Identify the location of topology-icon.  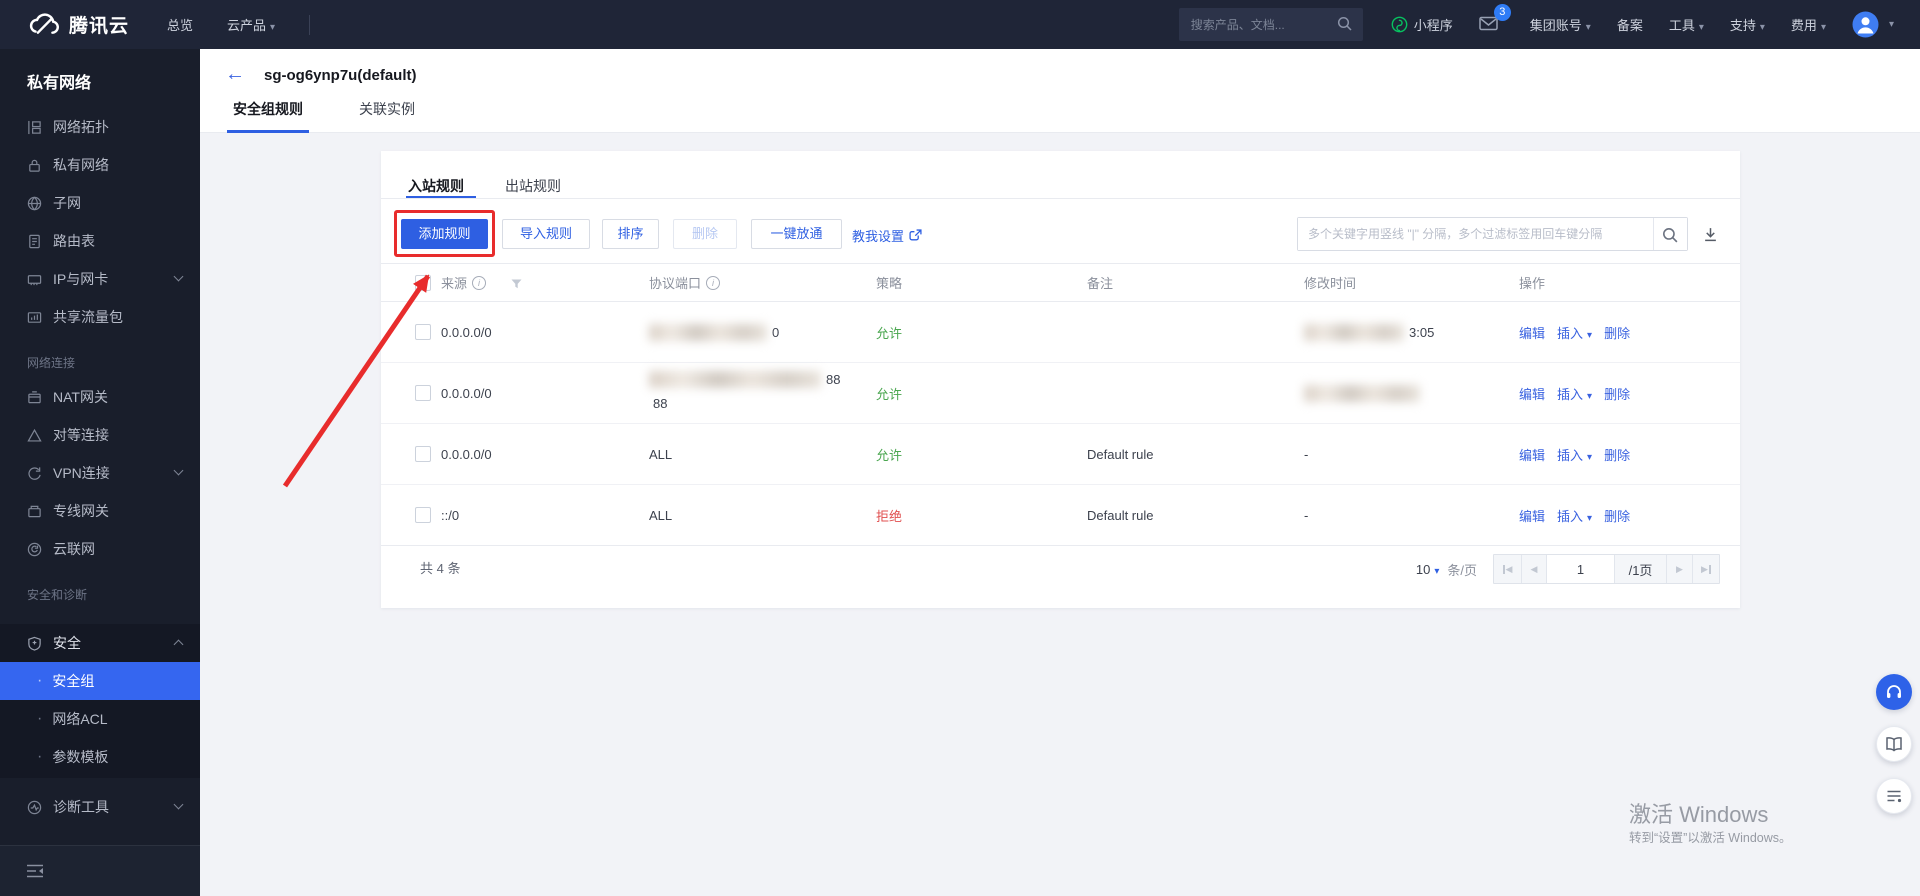
(34, 127).